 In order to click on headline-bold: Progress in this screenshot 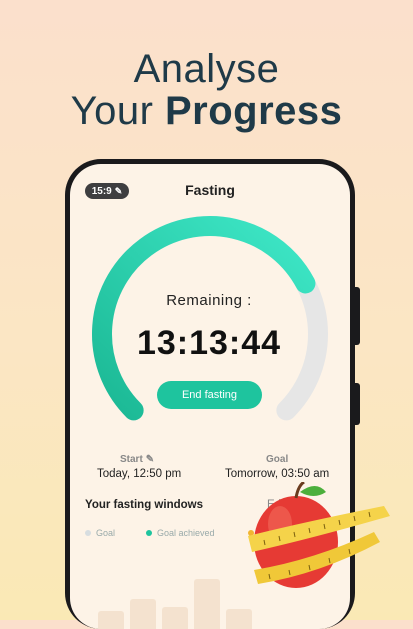, I will do `click(254, 111)`.